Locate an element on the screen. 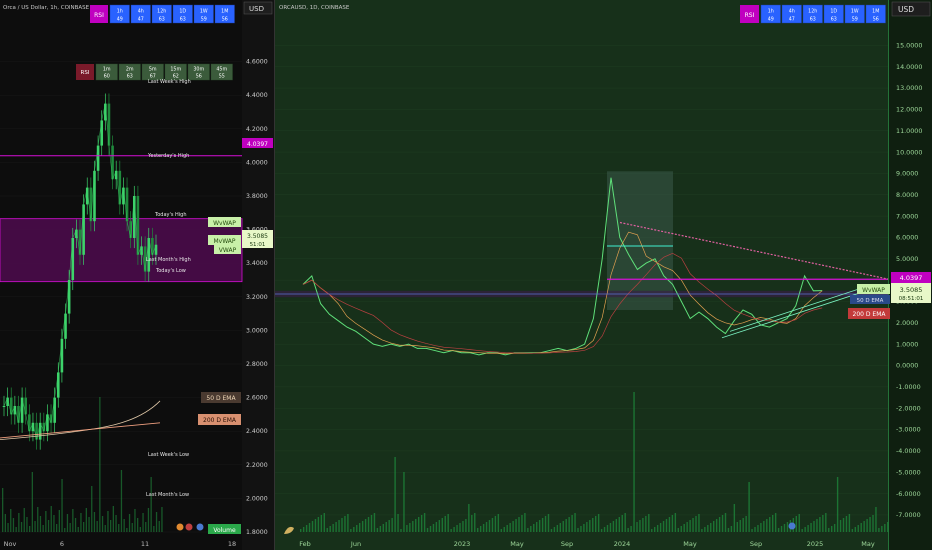  x-tick-label: Jun is located at coordinates (355, 544).